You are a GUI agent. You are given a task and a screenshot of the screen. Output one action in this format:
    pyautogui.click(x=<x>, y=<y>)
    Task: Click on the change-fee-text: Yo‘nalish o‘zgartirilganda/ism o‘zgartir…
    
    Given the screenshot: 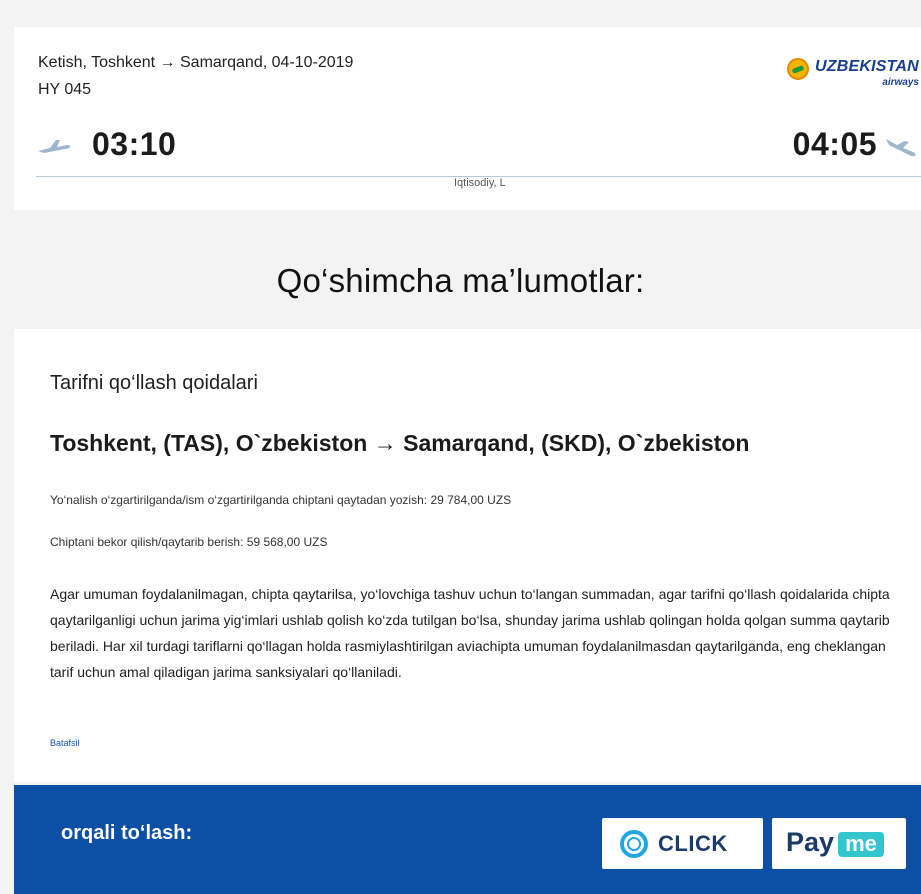 What is the action you would take?
    pyautogui.click(x=281, y=500)
    